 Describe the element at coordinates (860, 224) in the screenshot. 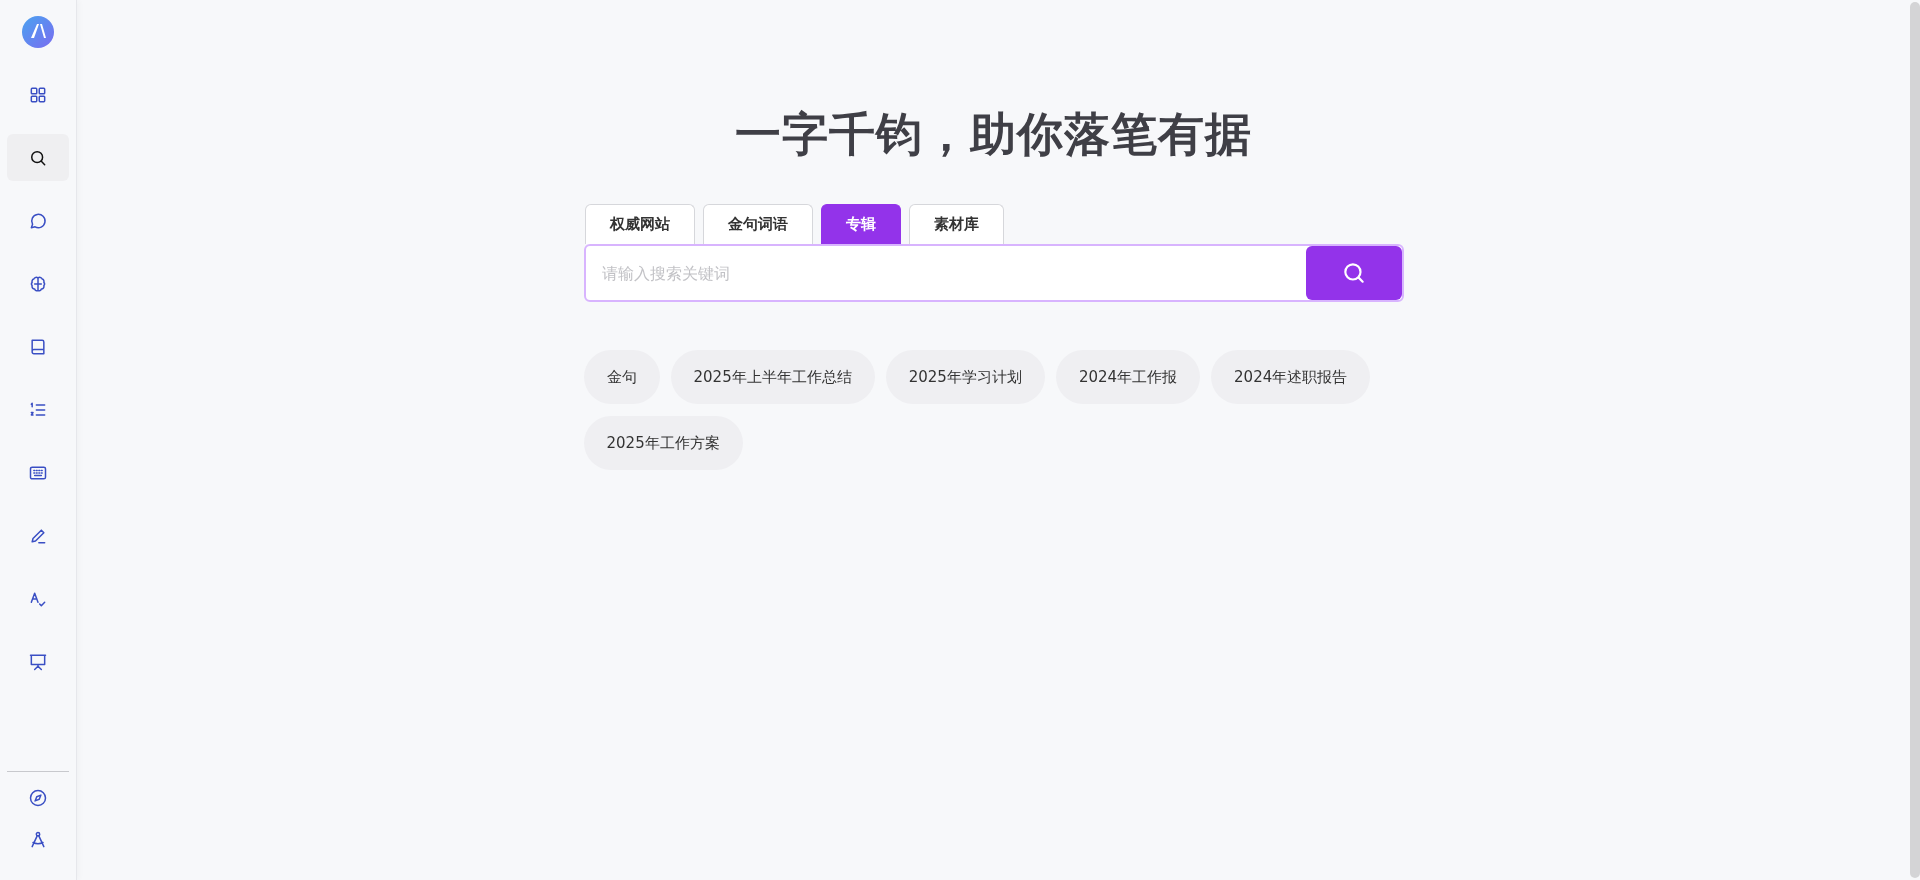

I see `tab: 专辑` at that location.